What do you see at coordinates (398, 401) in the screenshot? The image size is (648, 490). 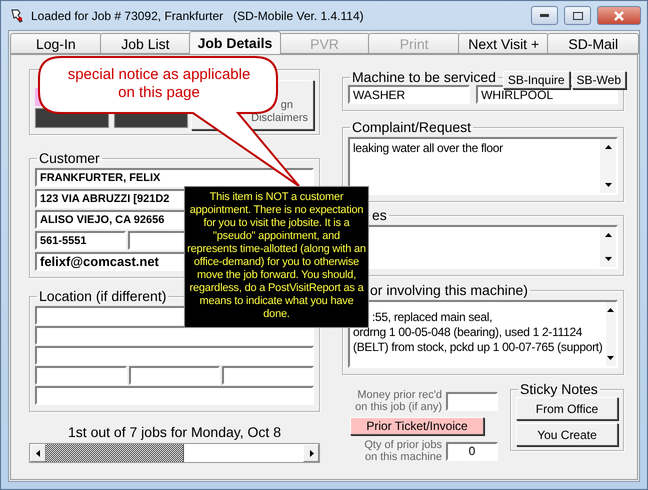 I see `money-label: Money prior rec'd on this job (if any)` at bounding box center [398, 401].